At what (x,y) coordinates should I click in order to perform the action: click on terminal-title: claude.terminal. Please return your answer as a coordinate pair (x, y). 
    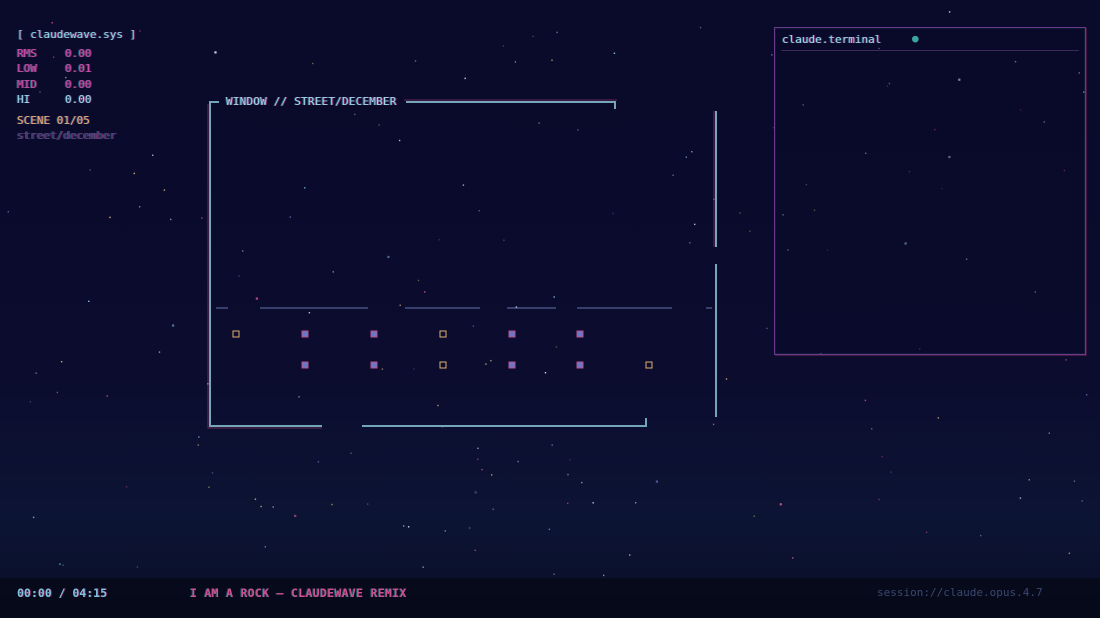
    Looking at the image, I should click on (832, 39).